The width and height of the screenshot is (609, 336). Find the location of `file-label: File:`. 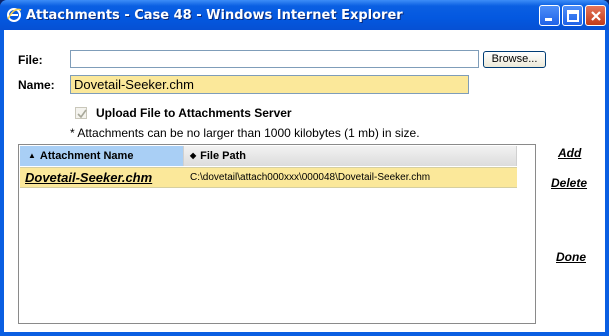

file-label: File: is located at coordinates (30, 60).